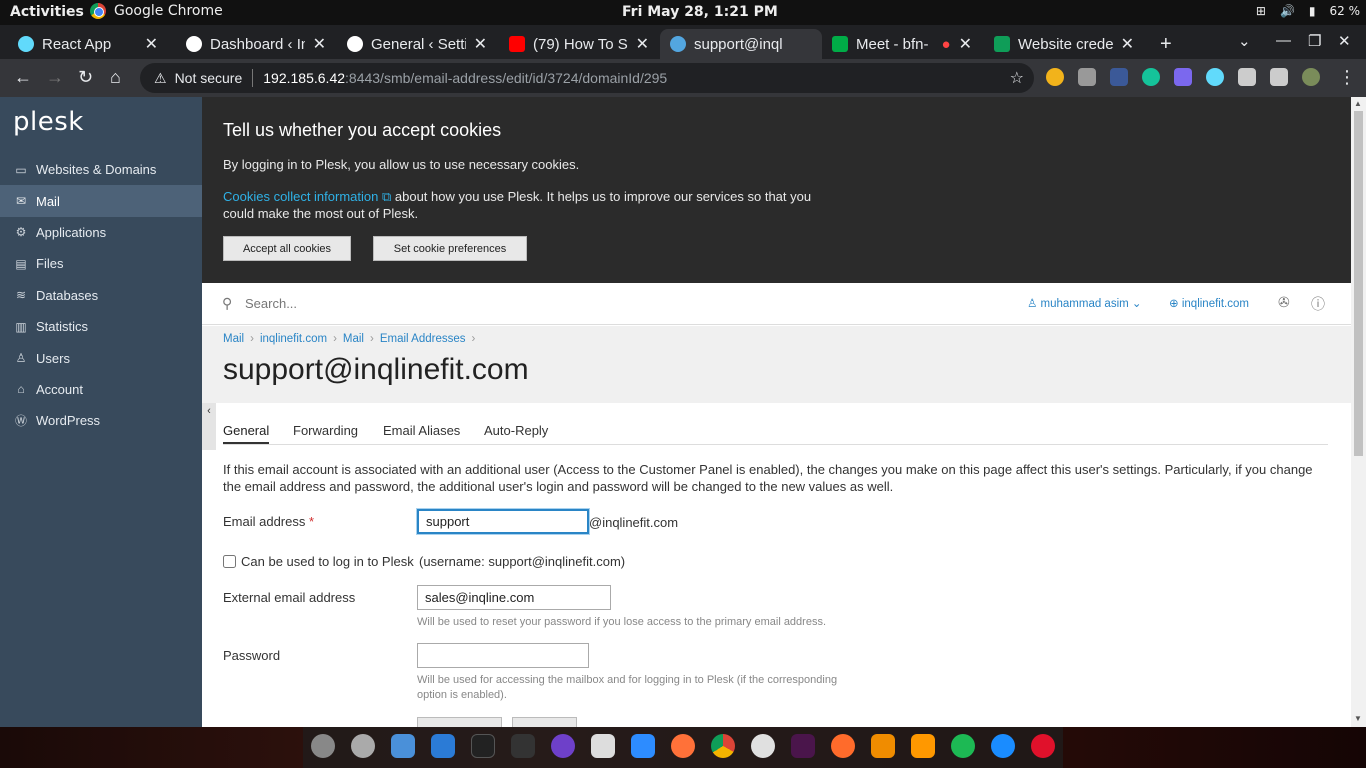 Image resolution: width=1366 pixels, height=768 pixels. Describe the element at coordinates (1043, 746) in the screenshot. I see `opera-icon` at that location.